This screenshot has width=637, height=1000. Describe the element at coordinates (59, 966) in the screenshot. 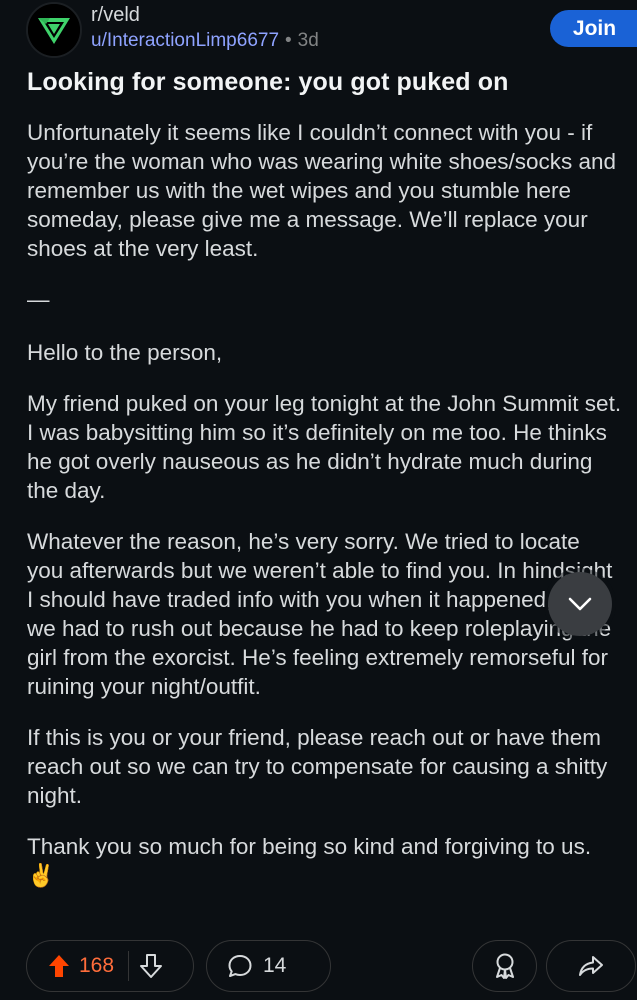

I see `arrow-up-icon` at that location.